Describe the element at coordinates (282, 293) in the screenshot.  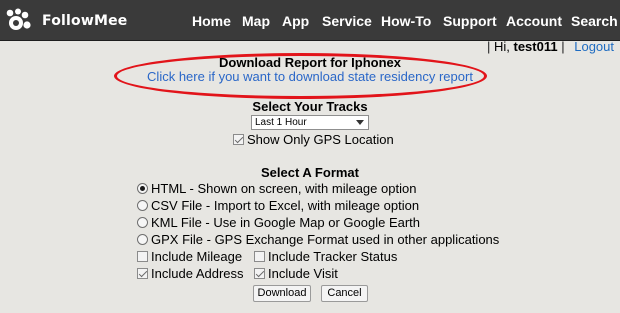
I see `download-button: Download` at that location.